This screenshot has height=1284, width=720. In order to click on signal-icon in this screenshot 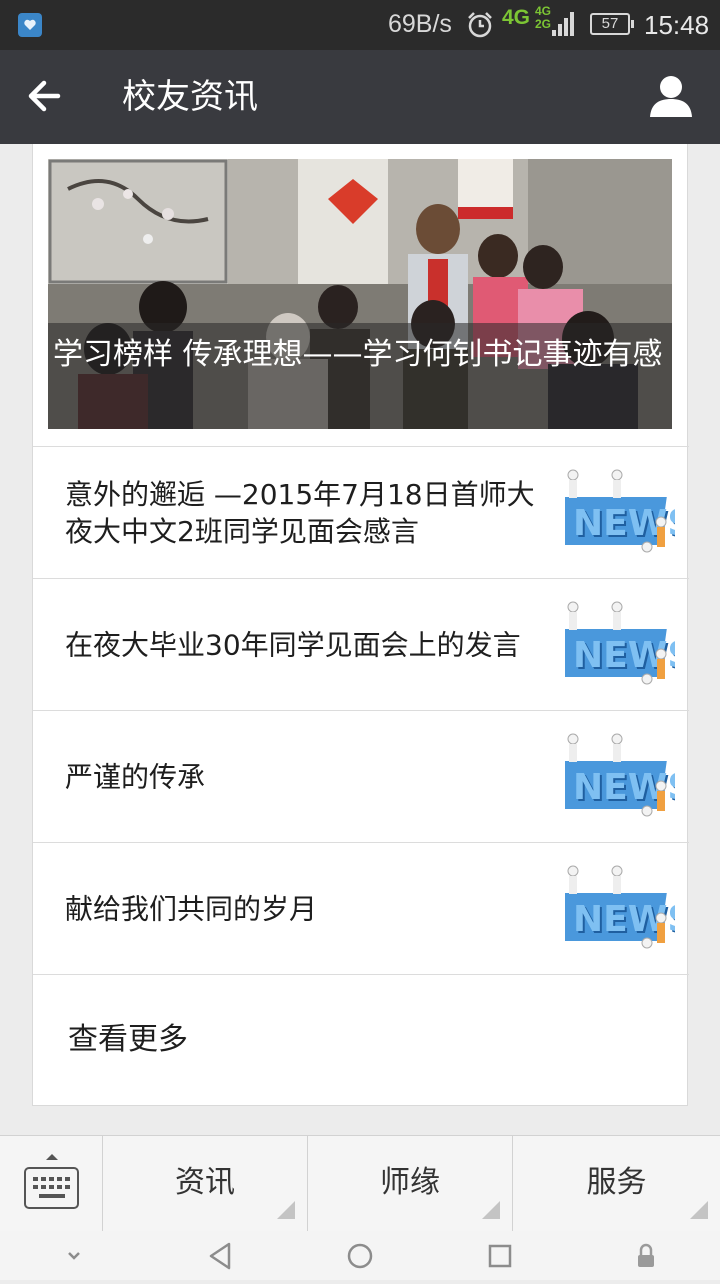, I will do `click(563, 24)`.